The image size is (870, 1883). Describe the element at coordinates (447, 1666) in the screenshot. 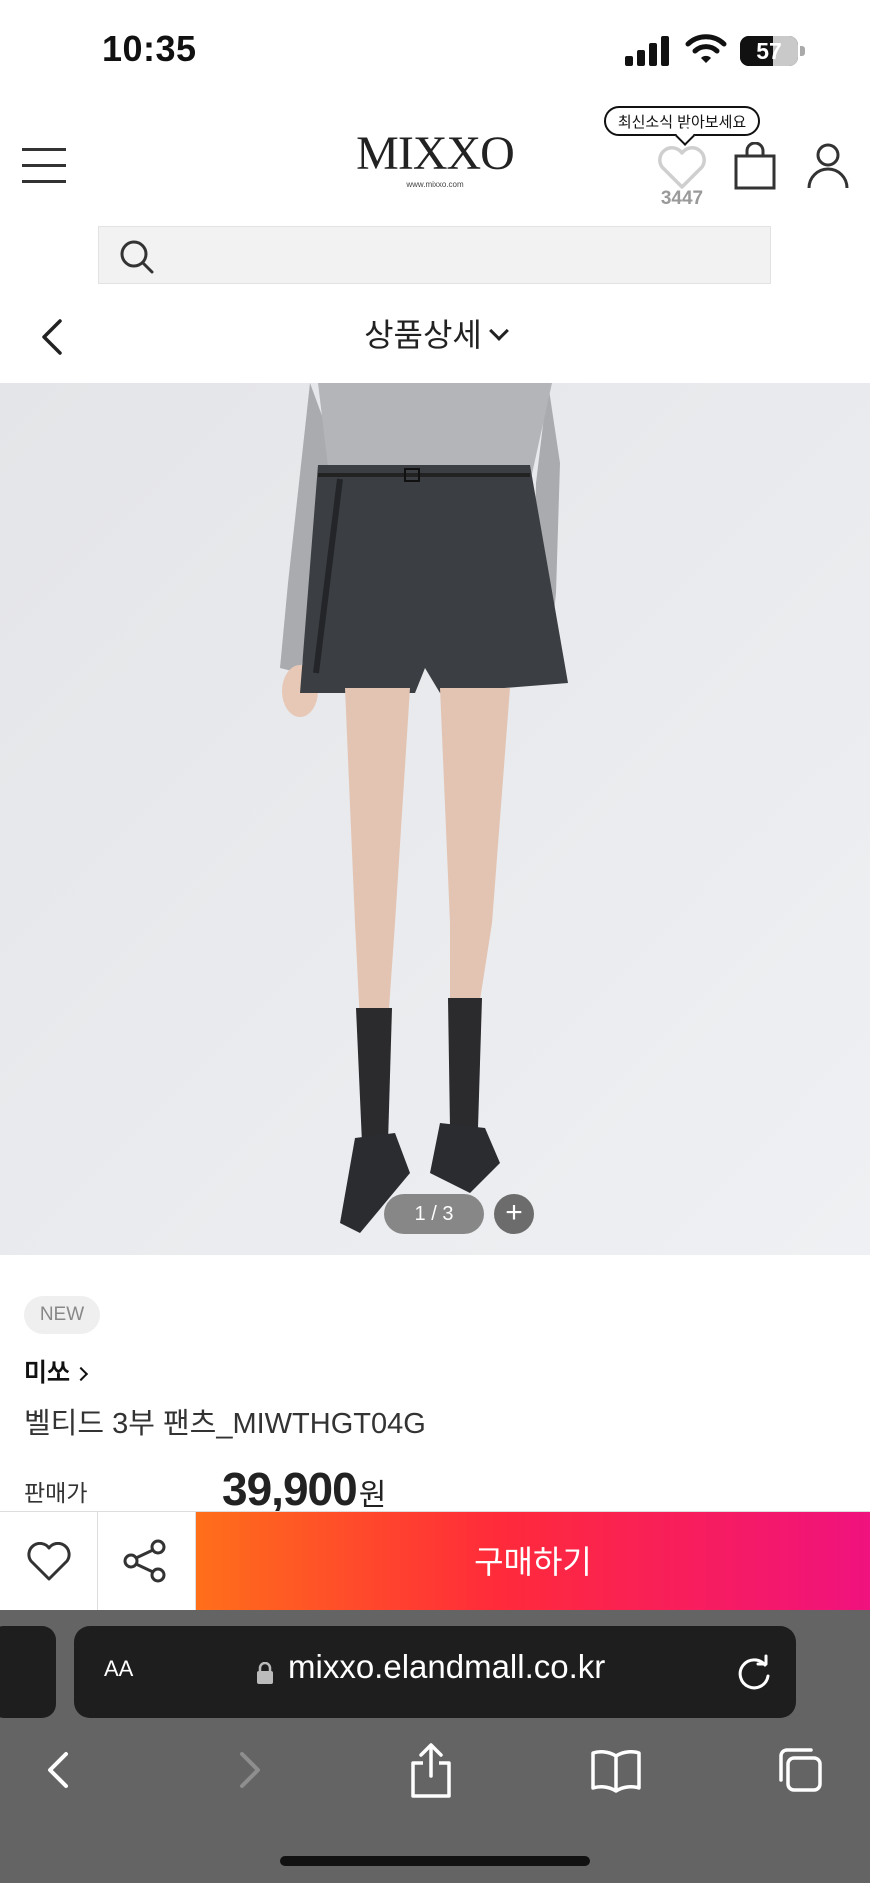

I see `url-text: mixxo.elandmall.co.kr` at that location.